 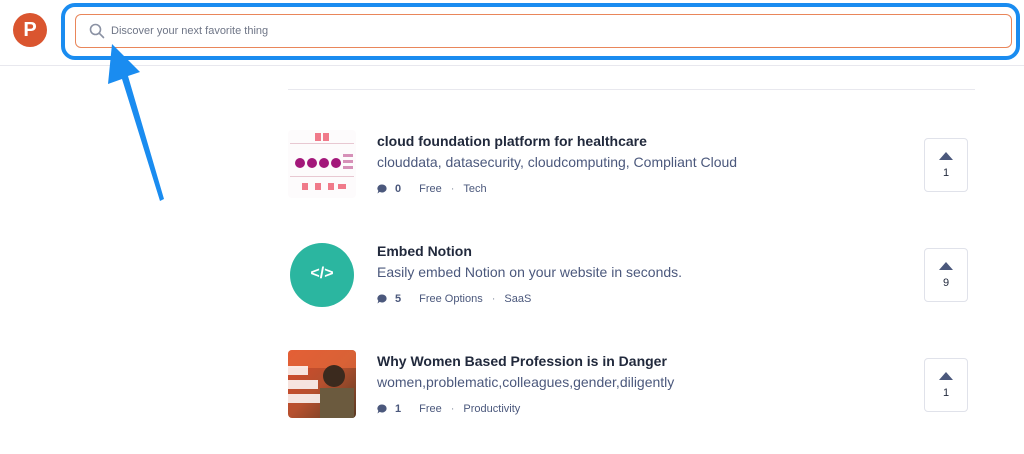 I want to click on product-hunt-logo: P, so click(x=30, y=30).